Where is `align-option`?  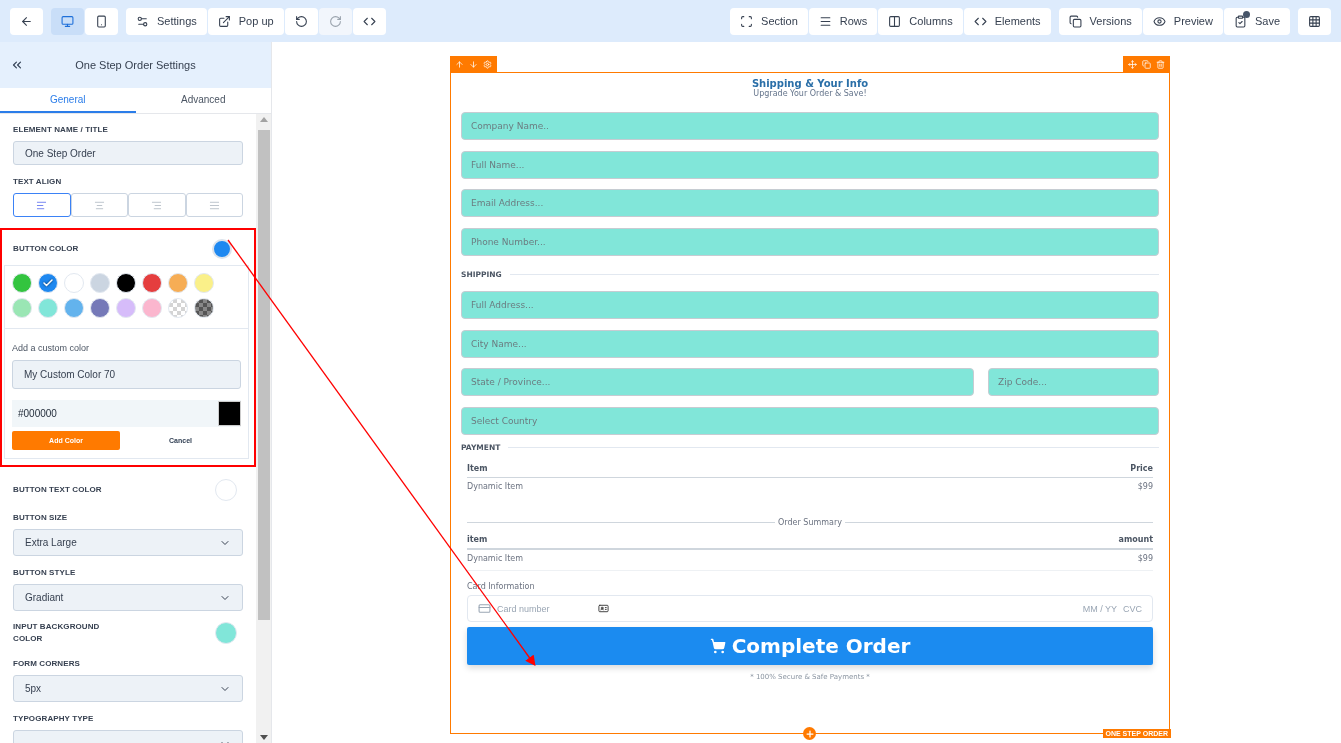
align-option is located at coordinates (42, 205).